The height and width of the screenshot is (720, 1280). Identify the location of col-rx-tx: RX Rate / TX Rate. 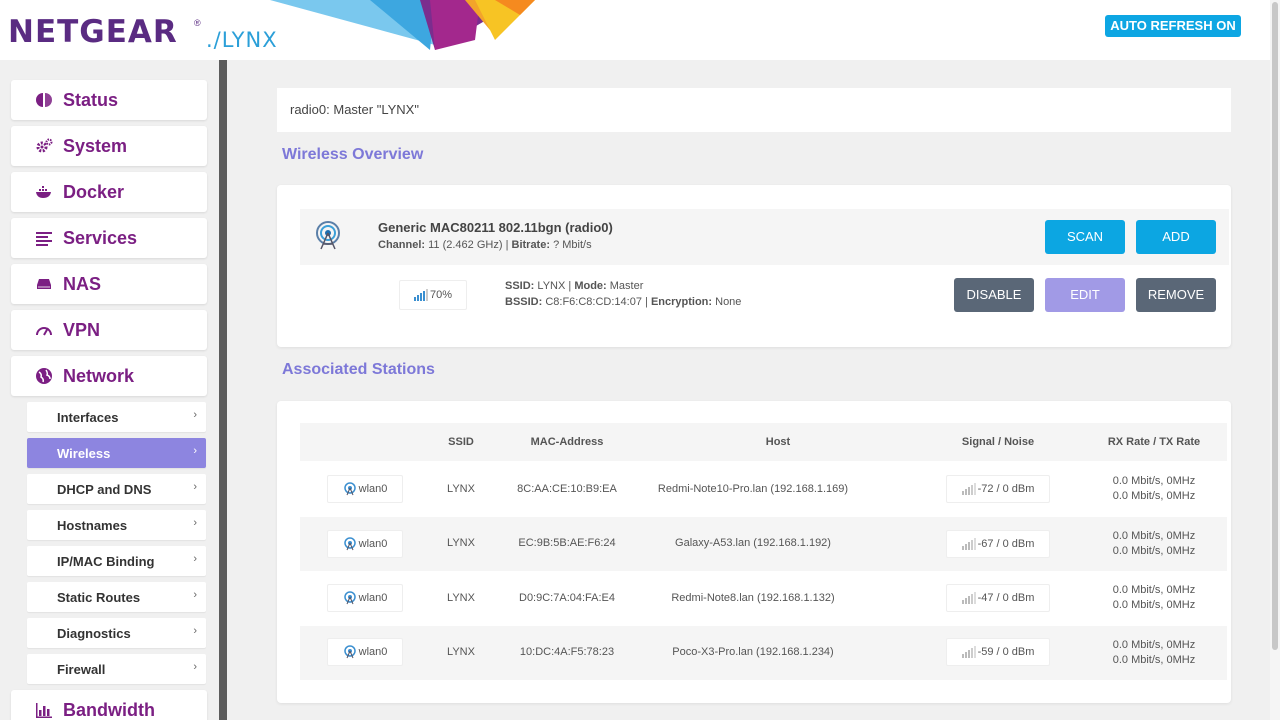
(1154, 442).